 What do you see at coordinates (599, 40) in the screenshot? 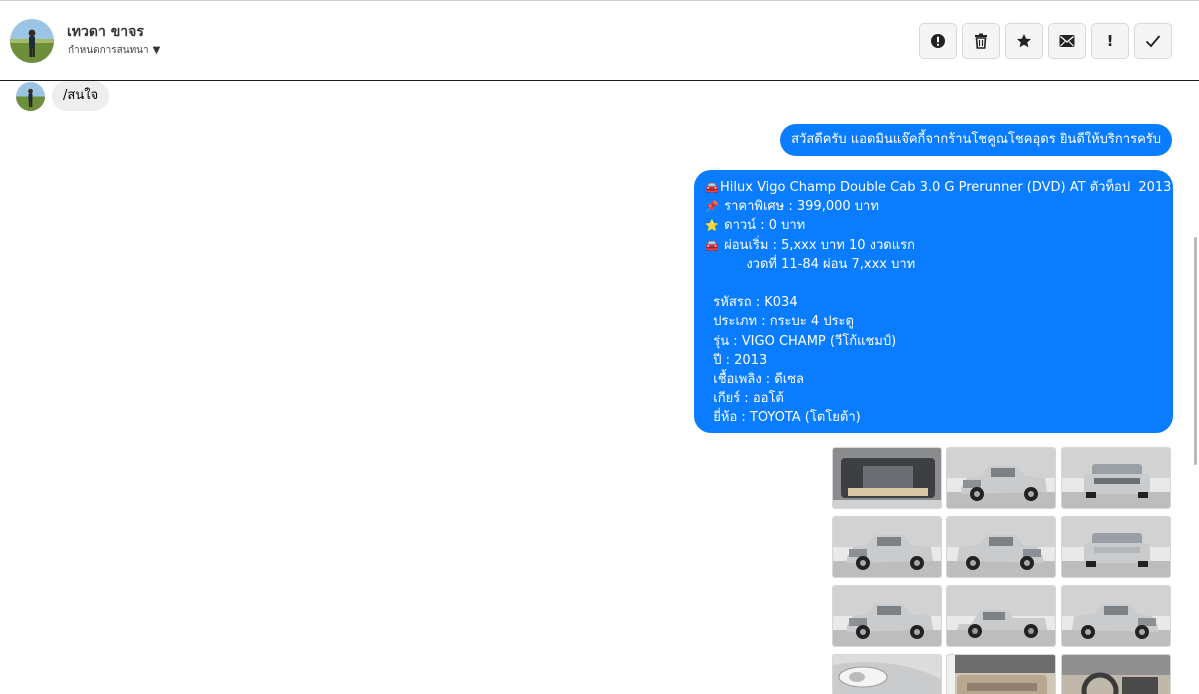
I see `conversation-header: เทวดา ขาจร กำหนดการสนทนา ▼ !` at bounding box center [599, 40].